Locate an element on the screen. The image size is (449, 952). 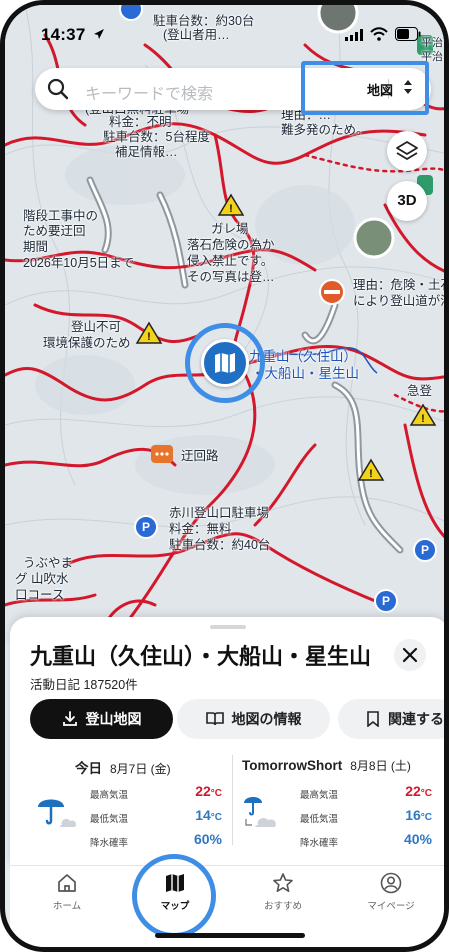
min-temp: 16°C is located at coordinates (418, 815).